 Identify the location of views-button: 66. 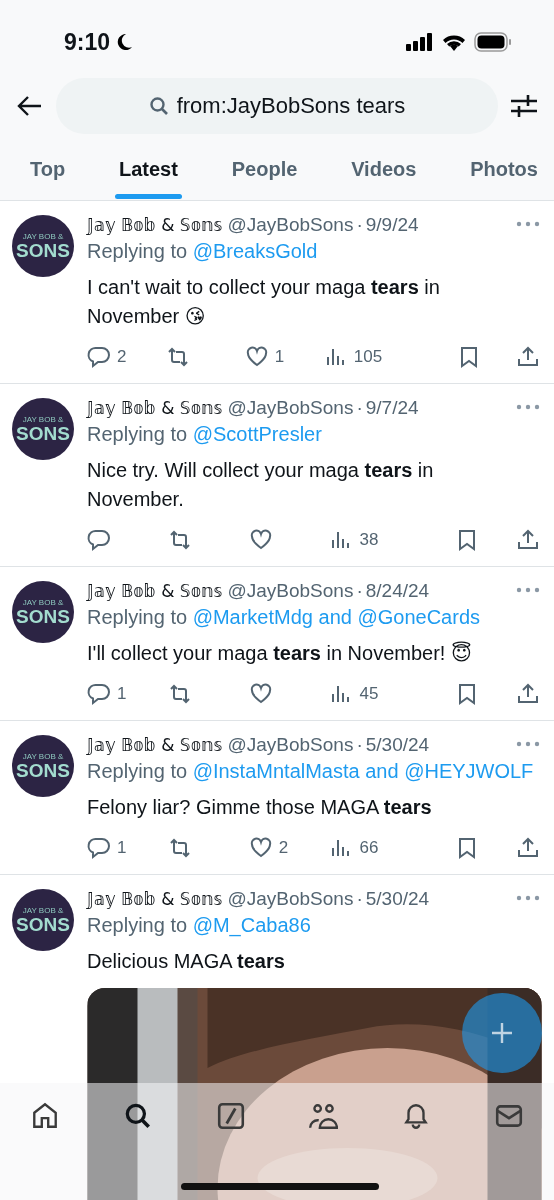
(354, 848).